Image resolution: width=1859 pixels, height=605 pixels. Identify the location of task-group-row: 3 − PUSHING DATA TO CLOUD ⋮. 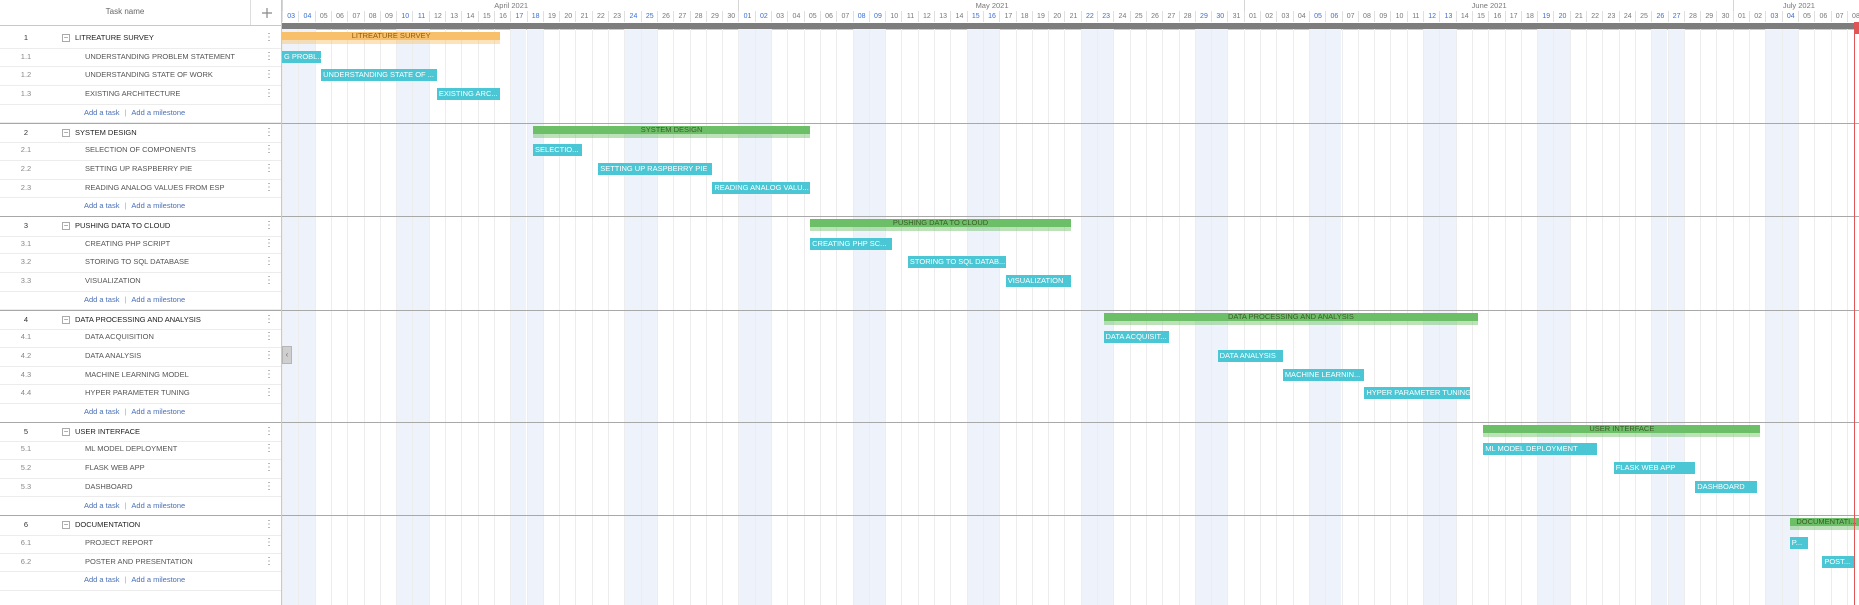
(140, 226).